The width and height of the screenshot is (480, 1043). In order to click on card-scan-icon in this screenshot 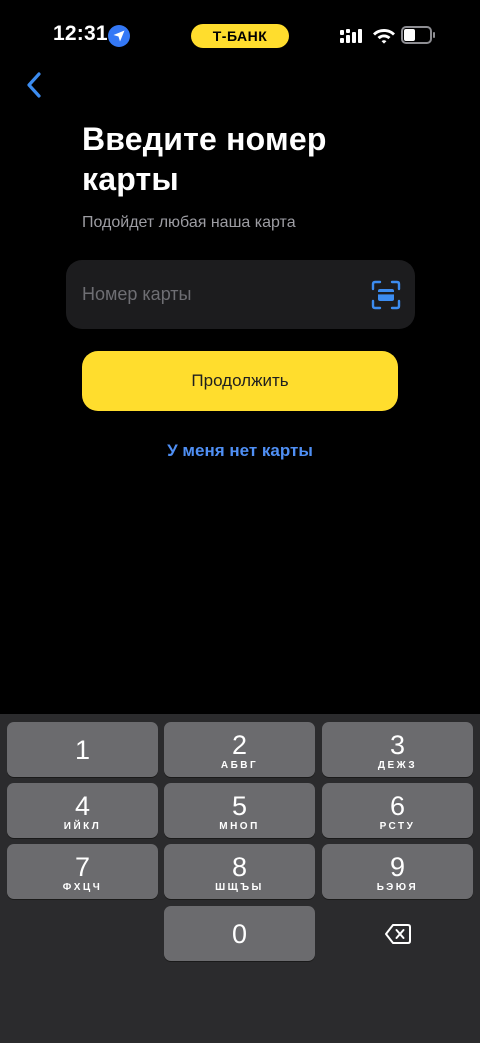, I will do `click(386, 295)`.